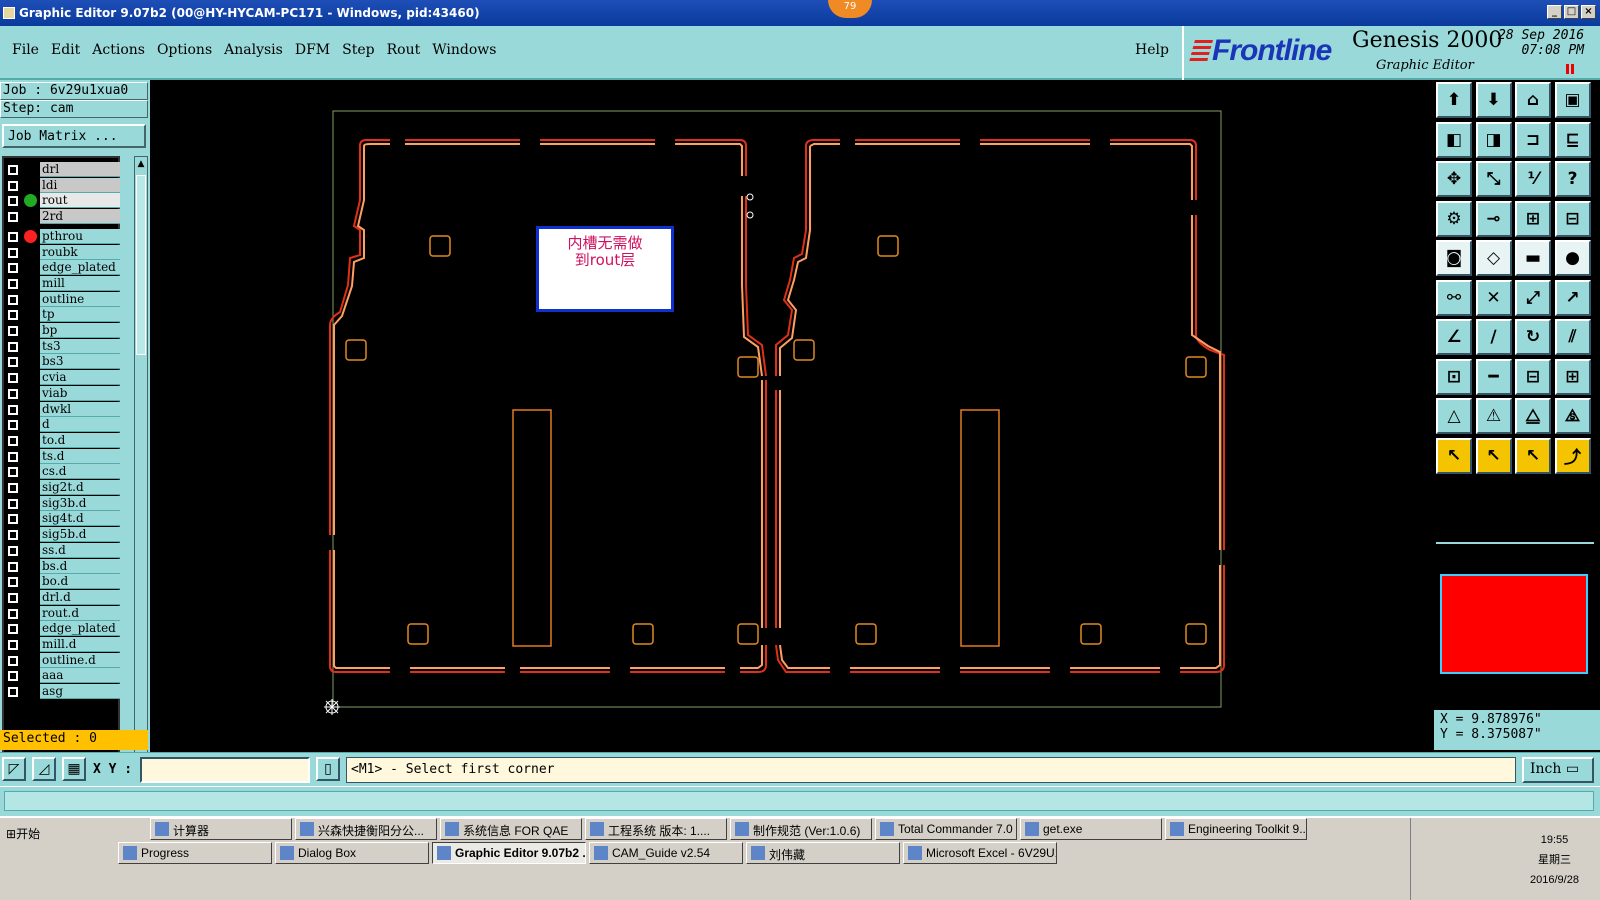 This screenshot has width=1600, height=900. Describe the element at coordinates (80, 330) in the screenshot. I see `layer-name: bp` at that location.